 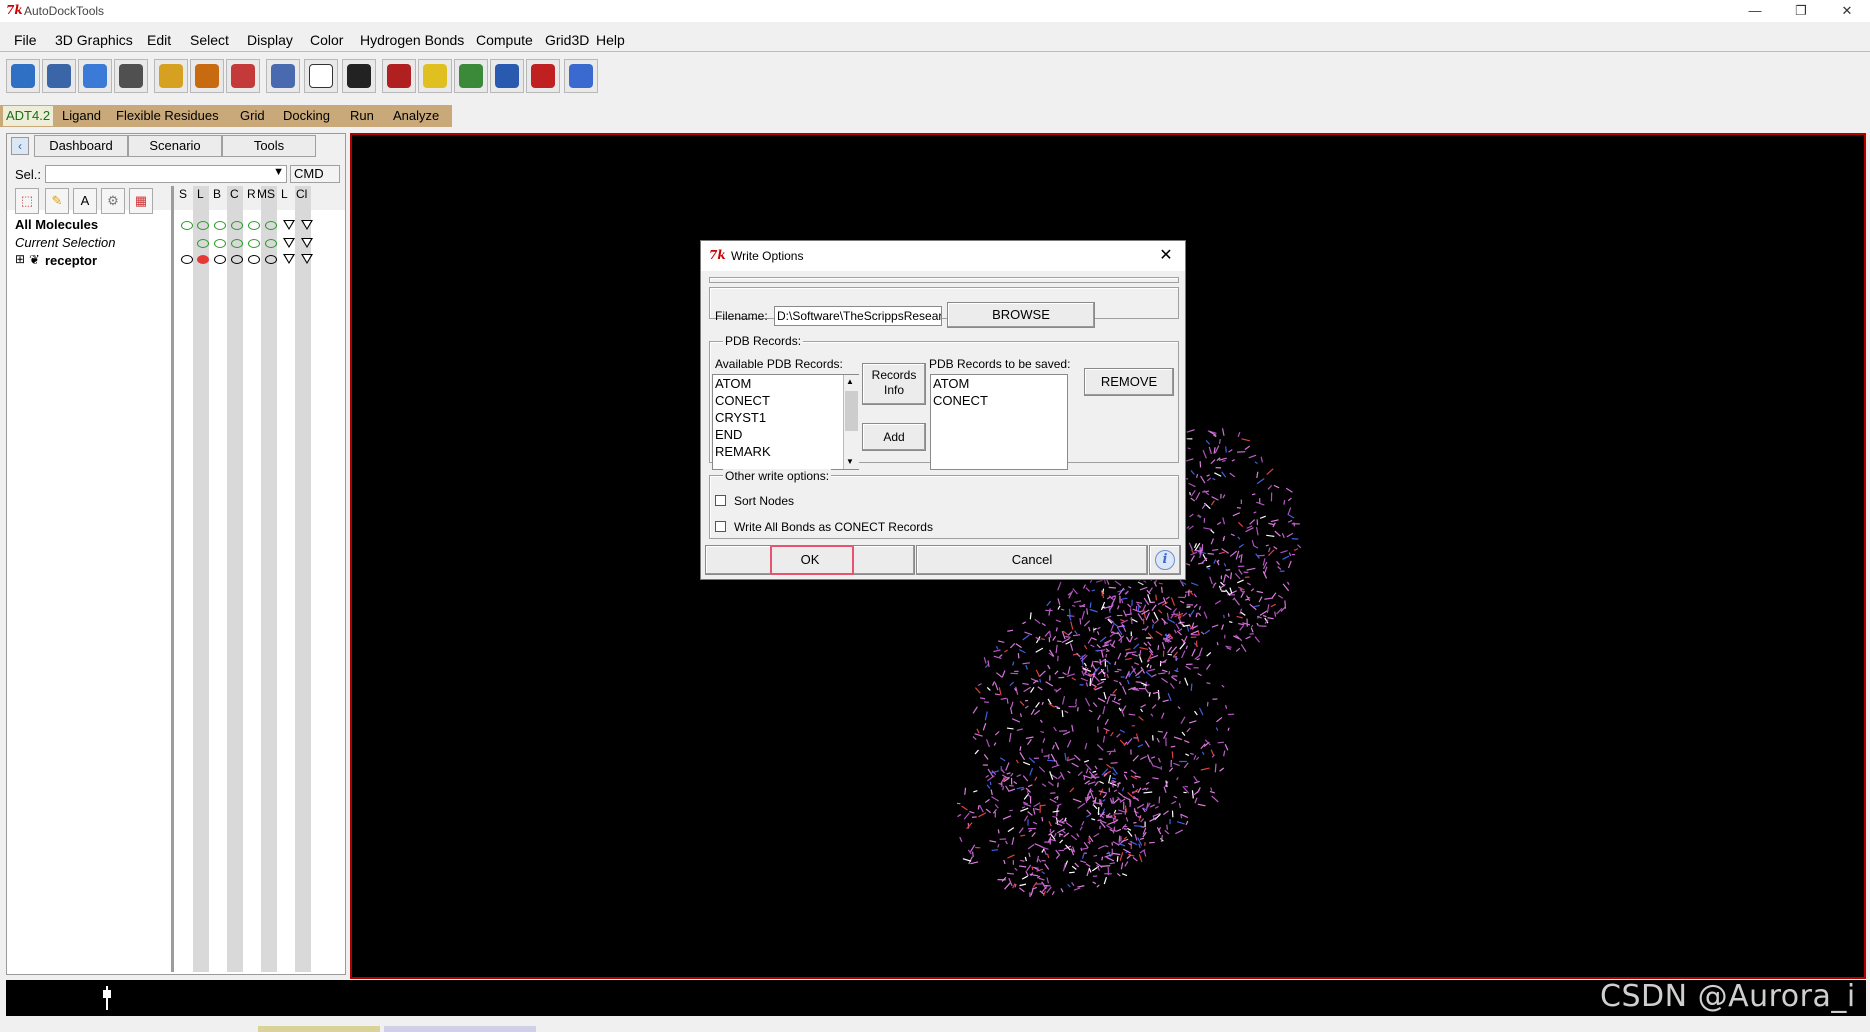 I want to click on column-header-l2: L, so click(x=284, y=194).